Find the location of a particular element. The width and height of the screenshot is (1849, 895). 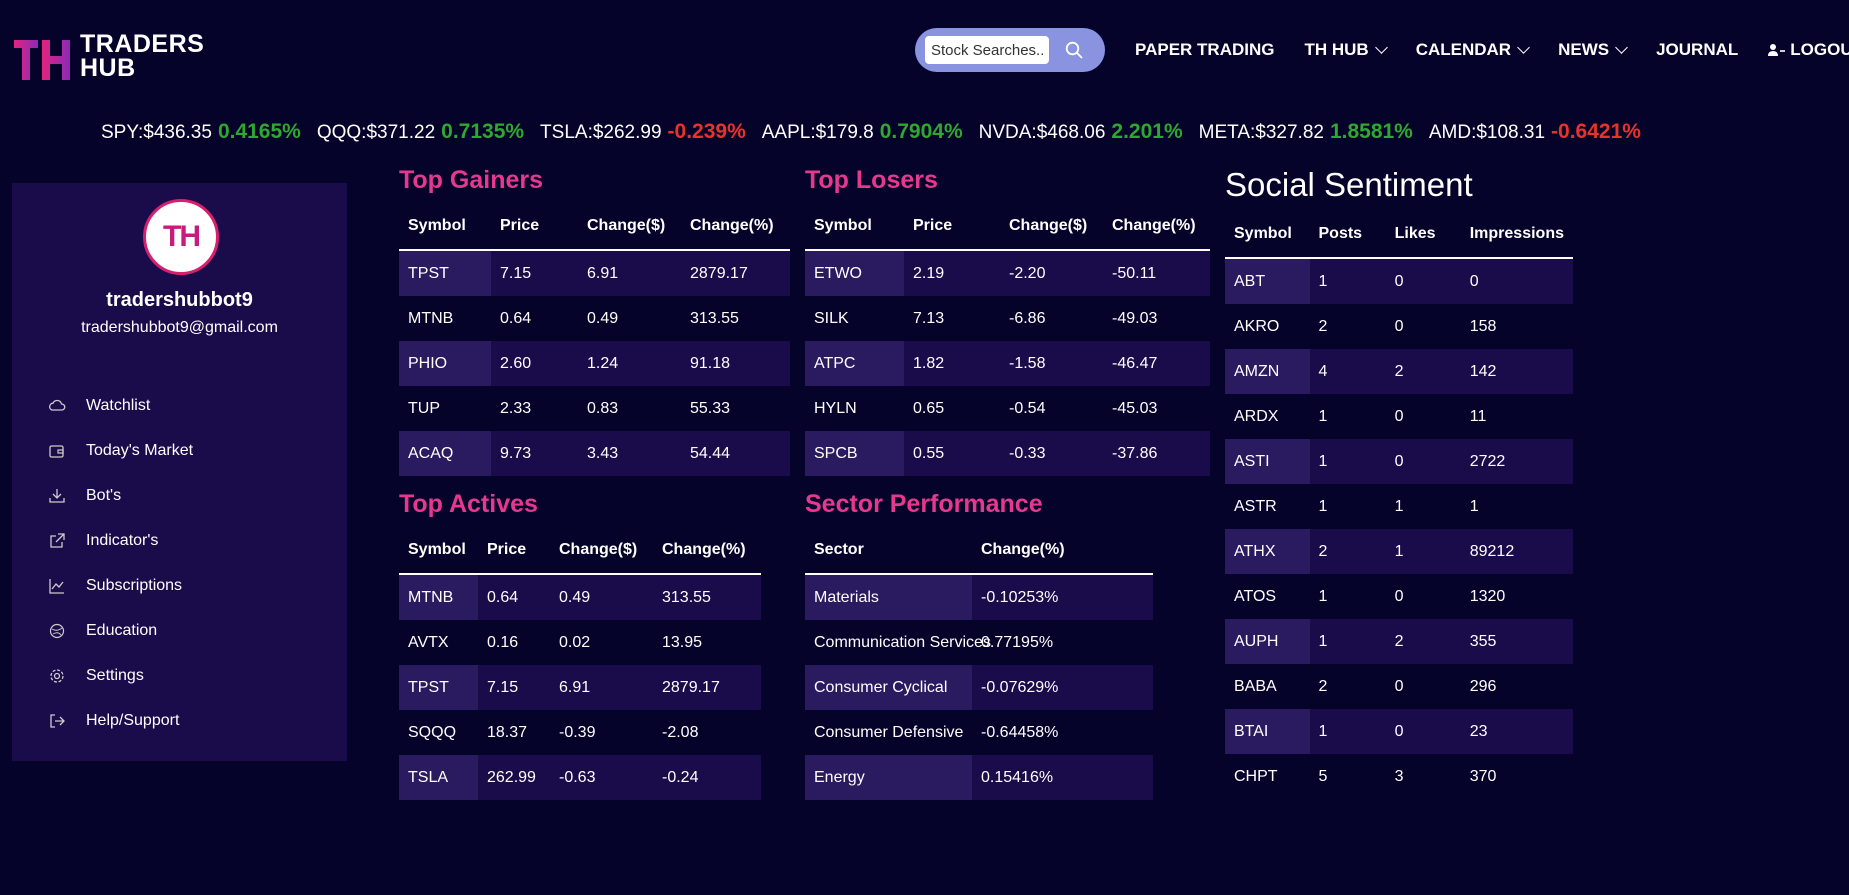

ticker-item: SPY:$436.35 0.4165% is located at coordinates (201, 132).